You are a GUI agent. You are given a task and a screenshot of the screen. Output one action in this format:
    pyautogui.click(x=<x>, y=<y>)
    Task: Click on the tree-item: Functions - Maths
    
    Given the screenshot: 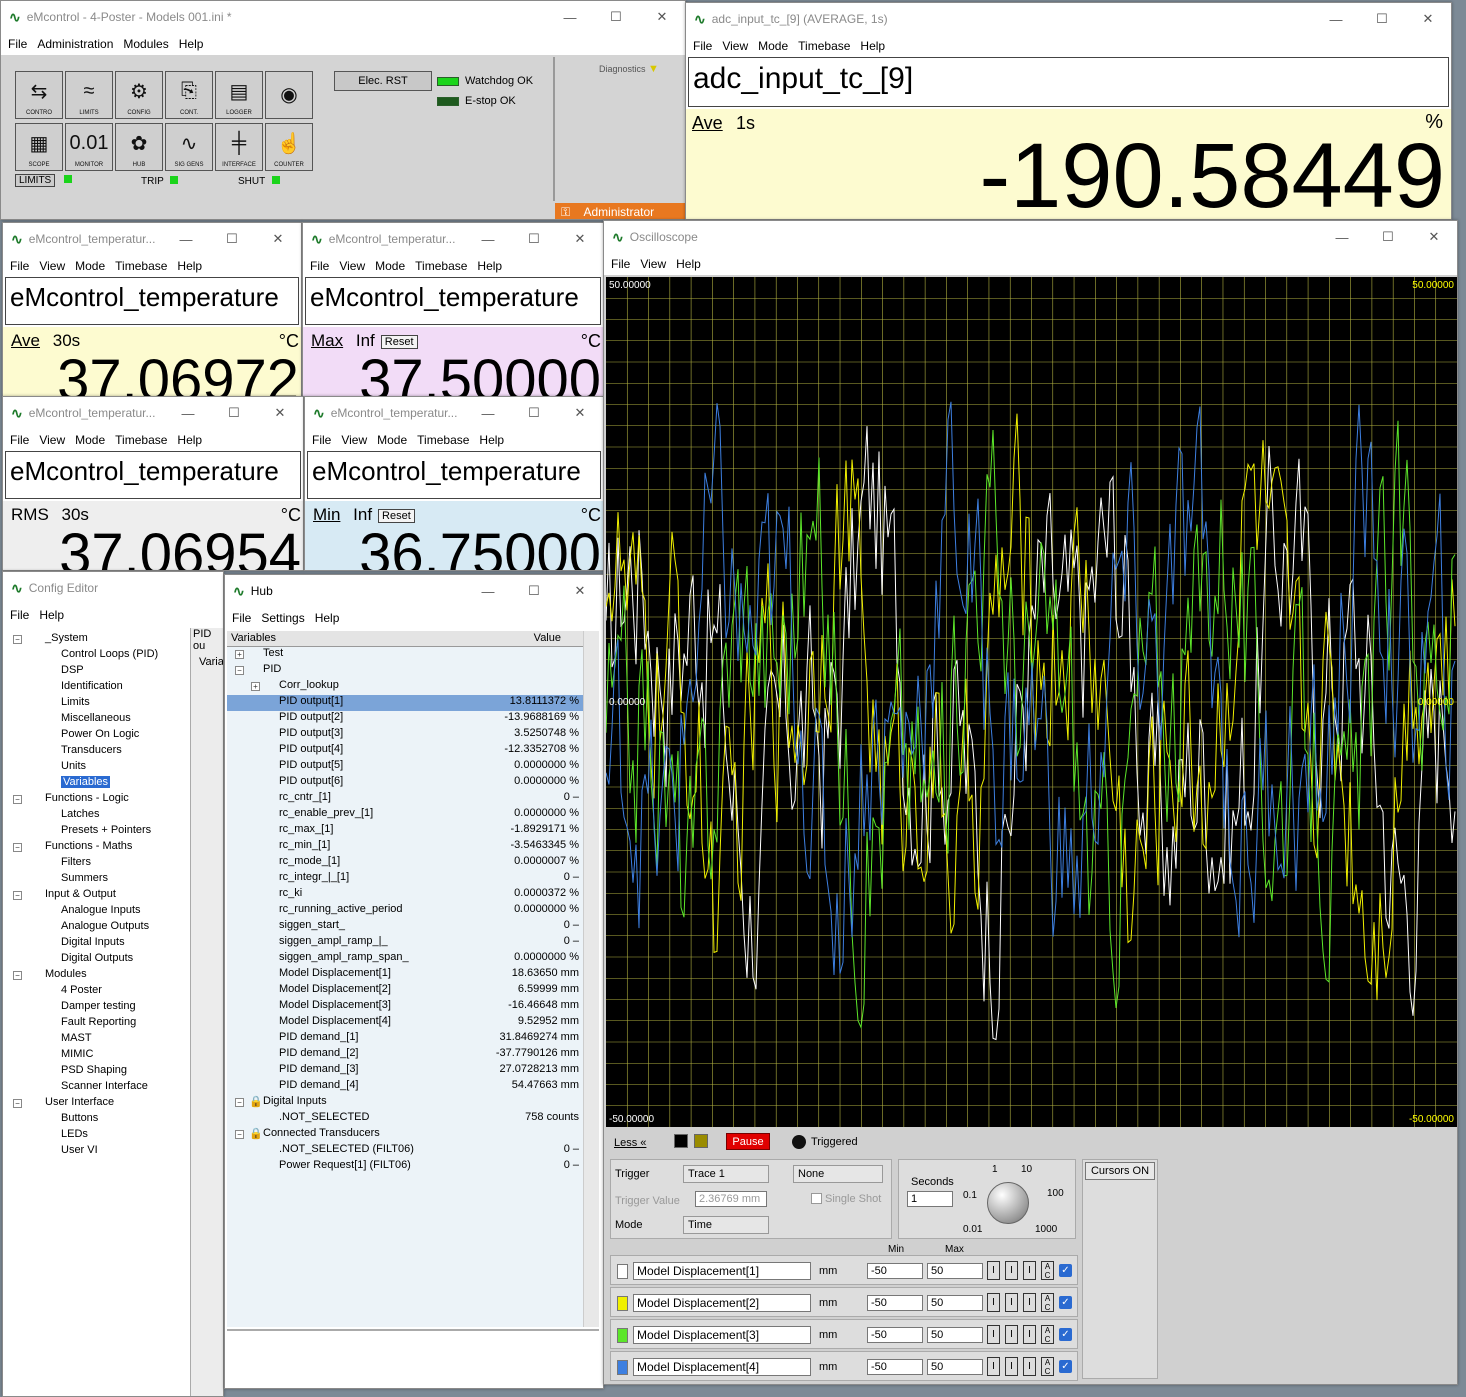 What is the action you would take?
    pyautogui.click(x=88, y=846)
    